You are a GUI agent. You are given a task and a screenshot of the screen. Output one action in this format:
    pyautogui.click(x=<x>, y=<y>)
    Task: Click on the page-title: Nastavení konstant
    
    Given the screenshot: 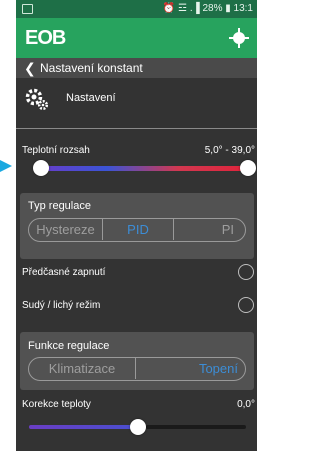 What is the action you would take?
    pyautogui.click(x=91, y=68)
    